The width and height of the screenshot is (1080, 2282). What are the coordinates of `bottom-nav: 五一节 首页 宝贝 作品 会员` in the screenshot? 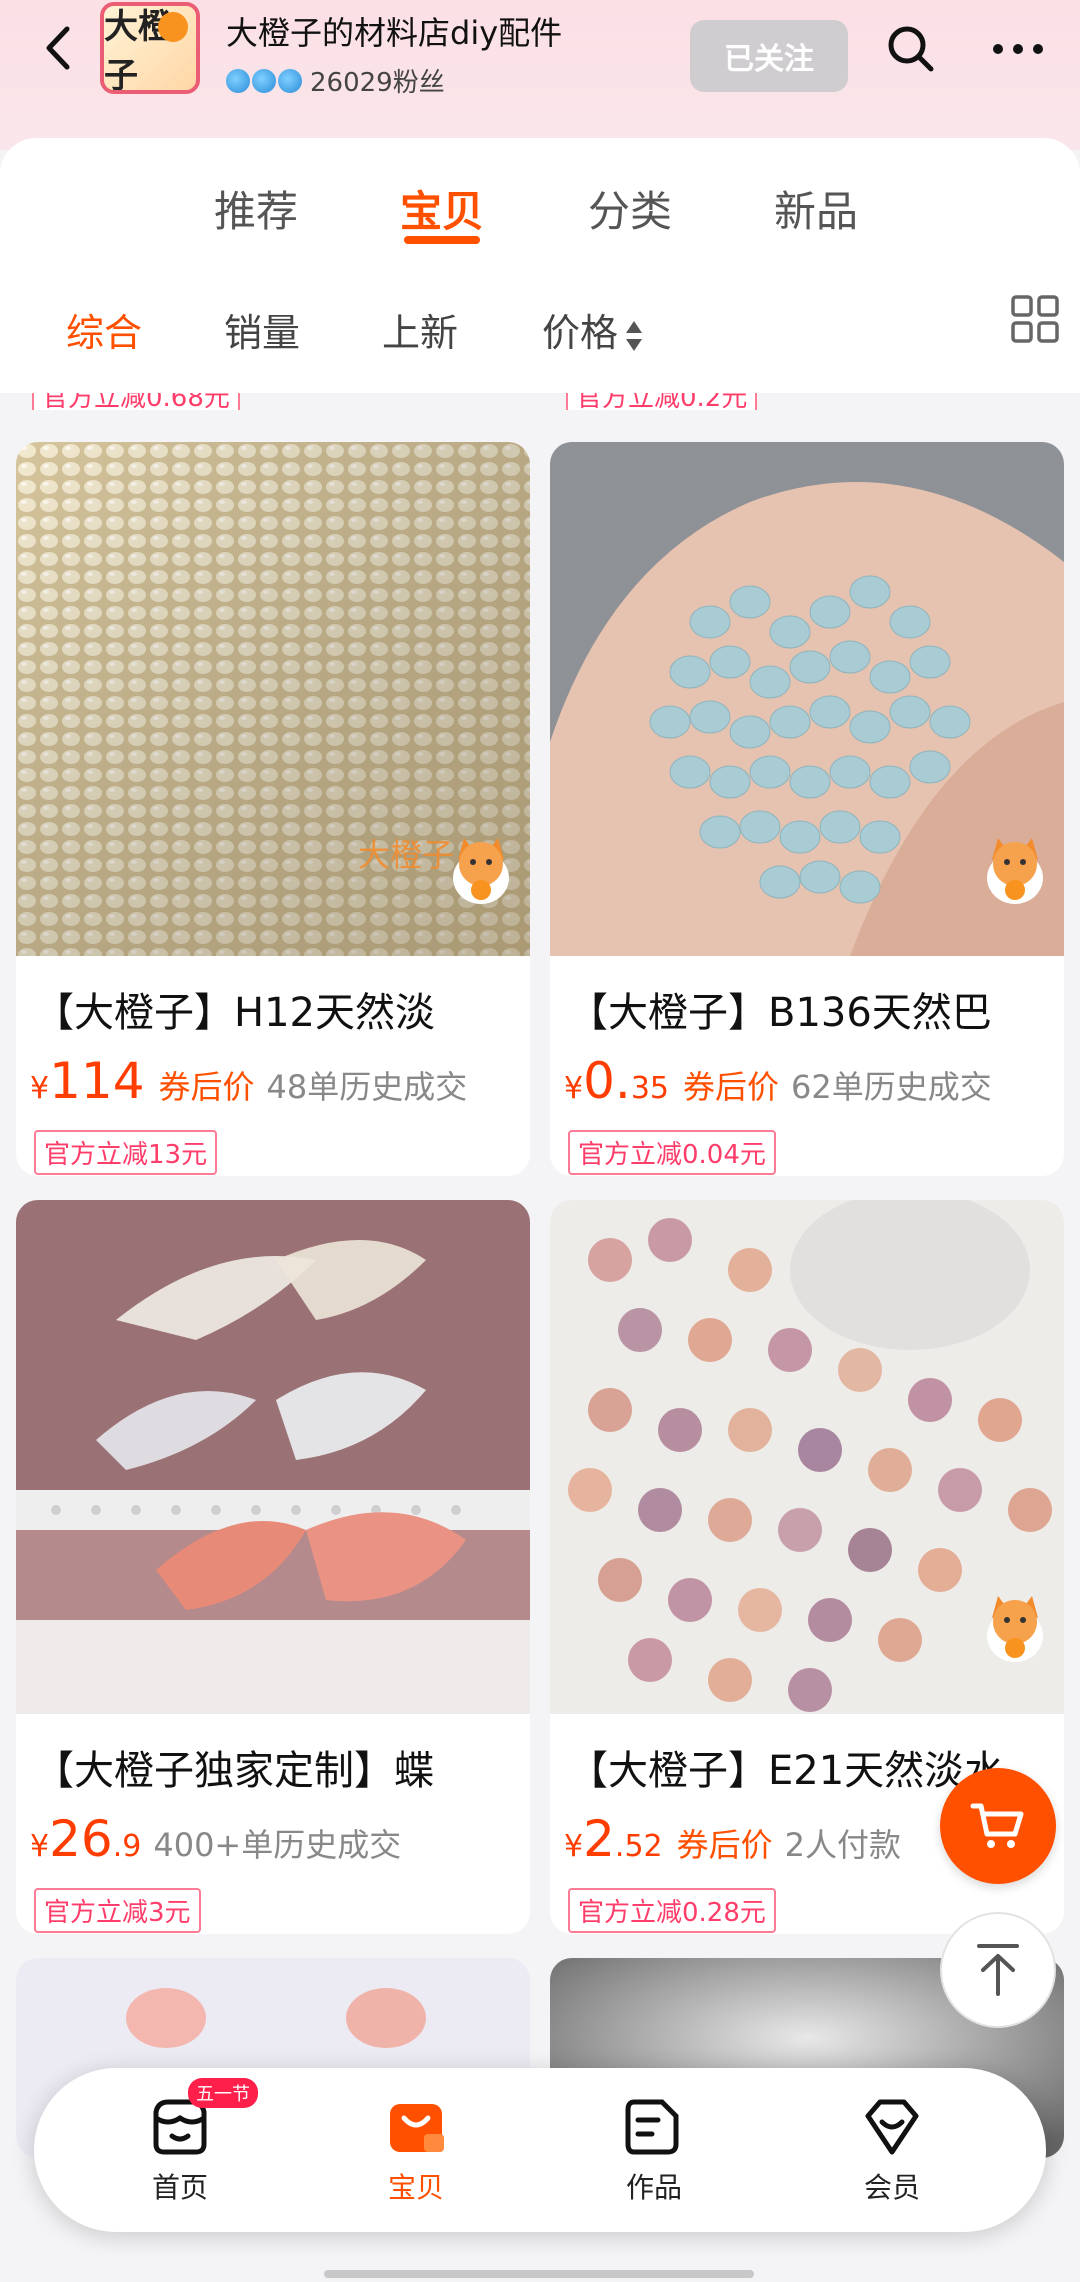 It's located at (540, 2150).